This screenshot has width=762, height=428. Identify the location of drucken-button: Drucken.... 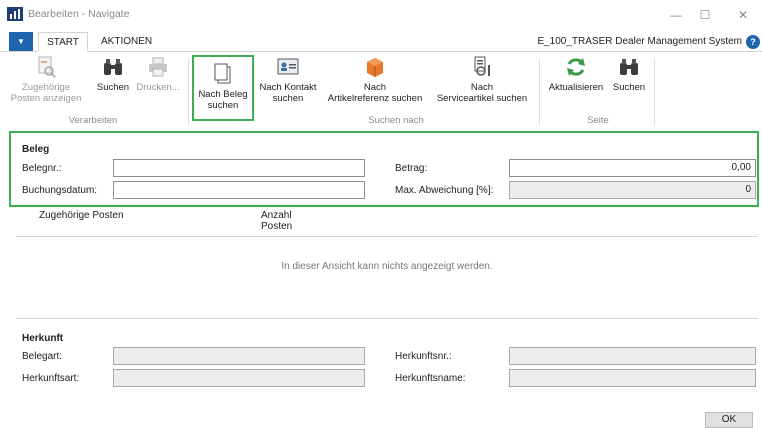
(158, 74).